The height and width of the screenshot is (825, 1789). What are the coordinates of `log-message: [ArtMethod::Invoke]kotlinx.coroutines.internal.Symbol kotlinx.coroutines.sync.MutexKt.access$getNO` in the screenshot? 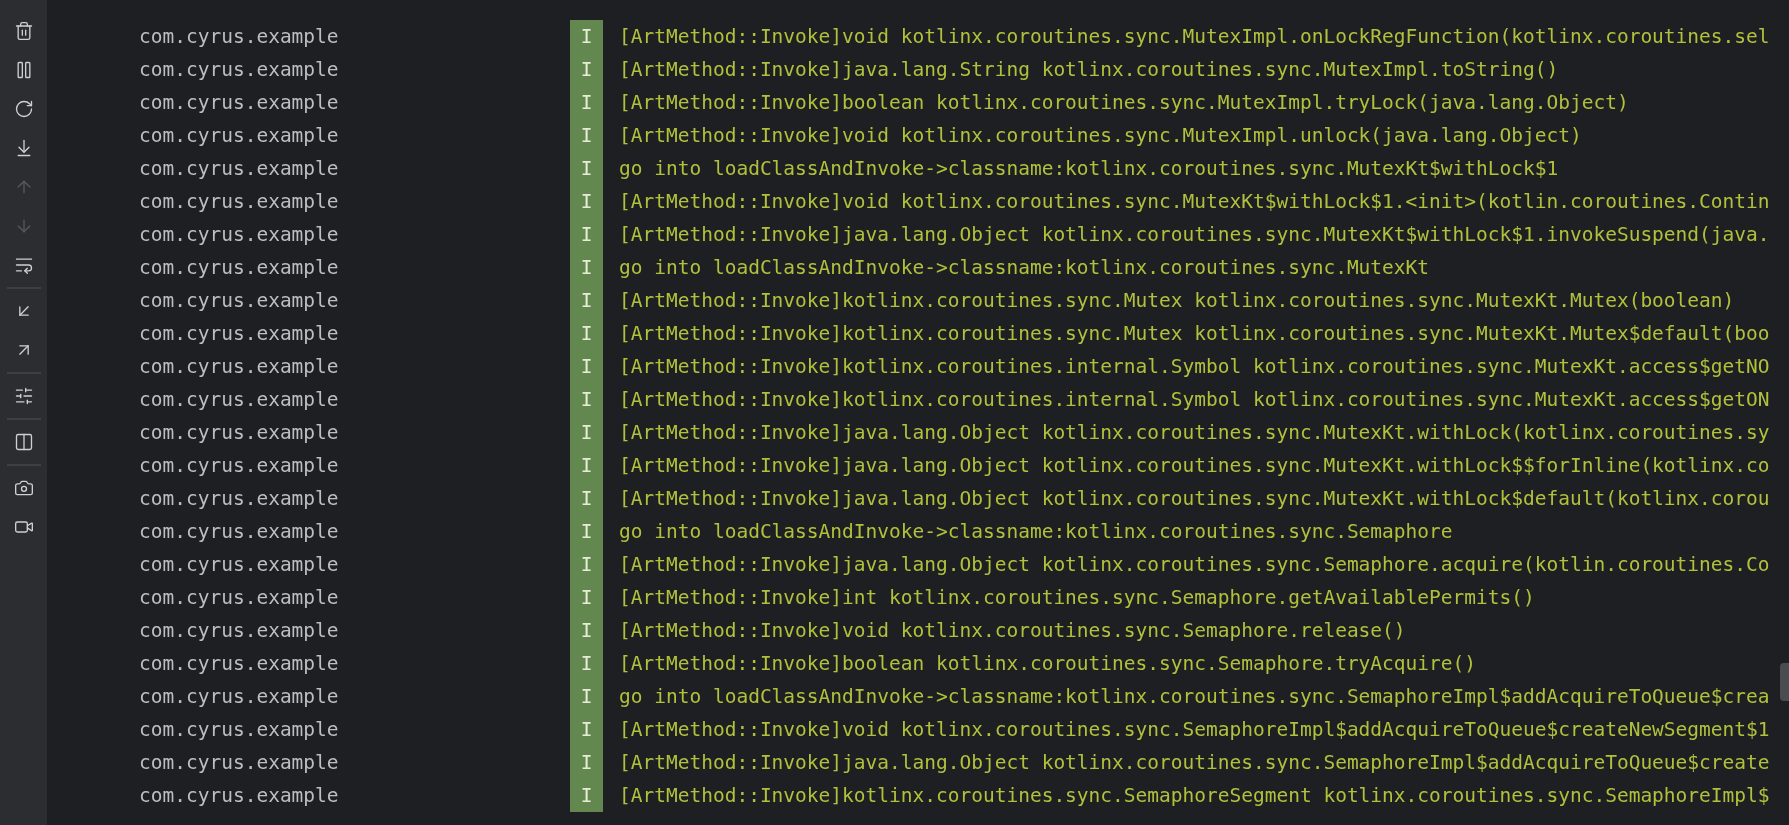 It's located at (1194, 367).